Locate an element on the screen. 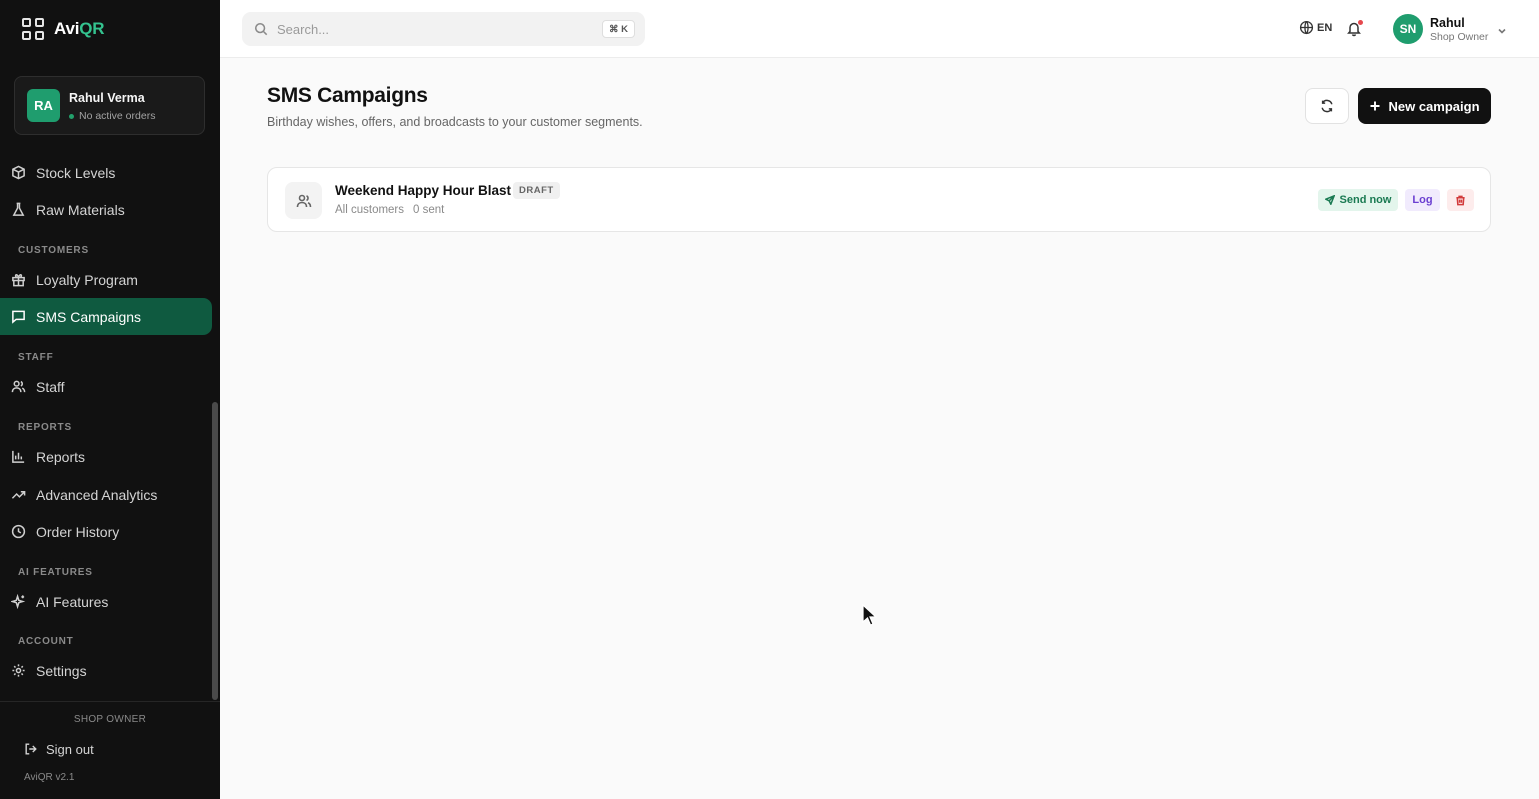  gift-icon is located at coordinates (18, 280).